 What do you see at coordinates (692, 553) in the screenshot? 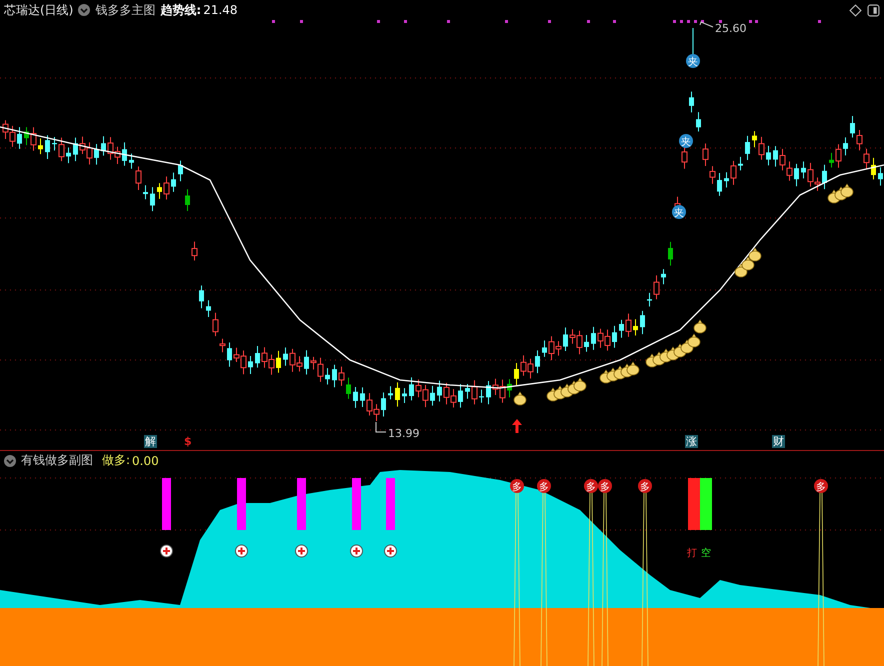
I see `bar-label: 打` at bounding box center [692, 553].